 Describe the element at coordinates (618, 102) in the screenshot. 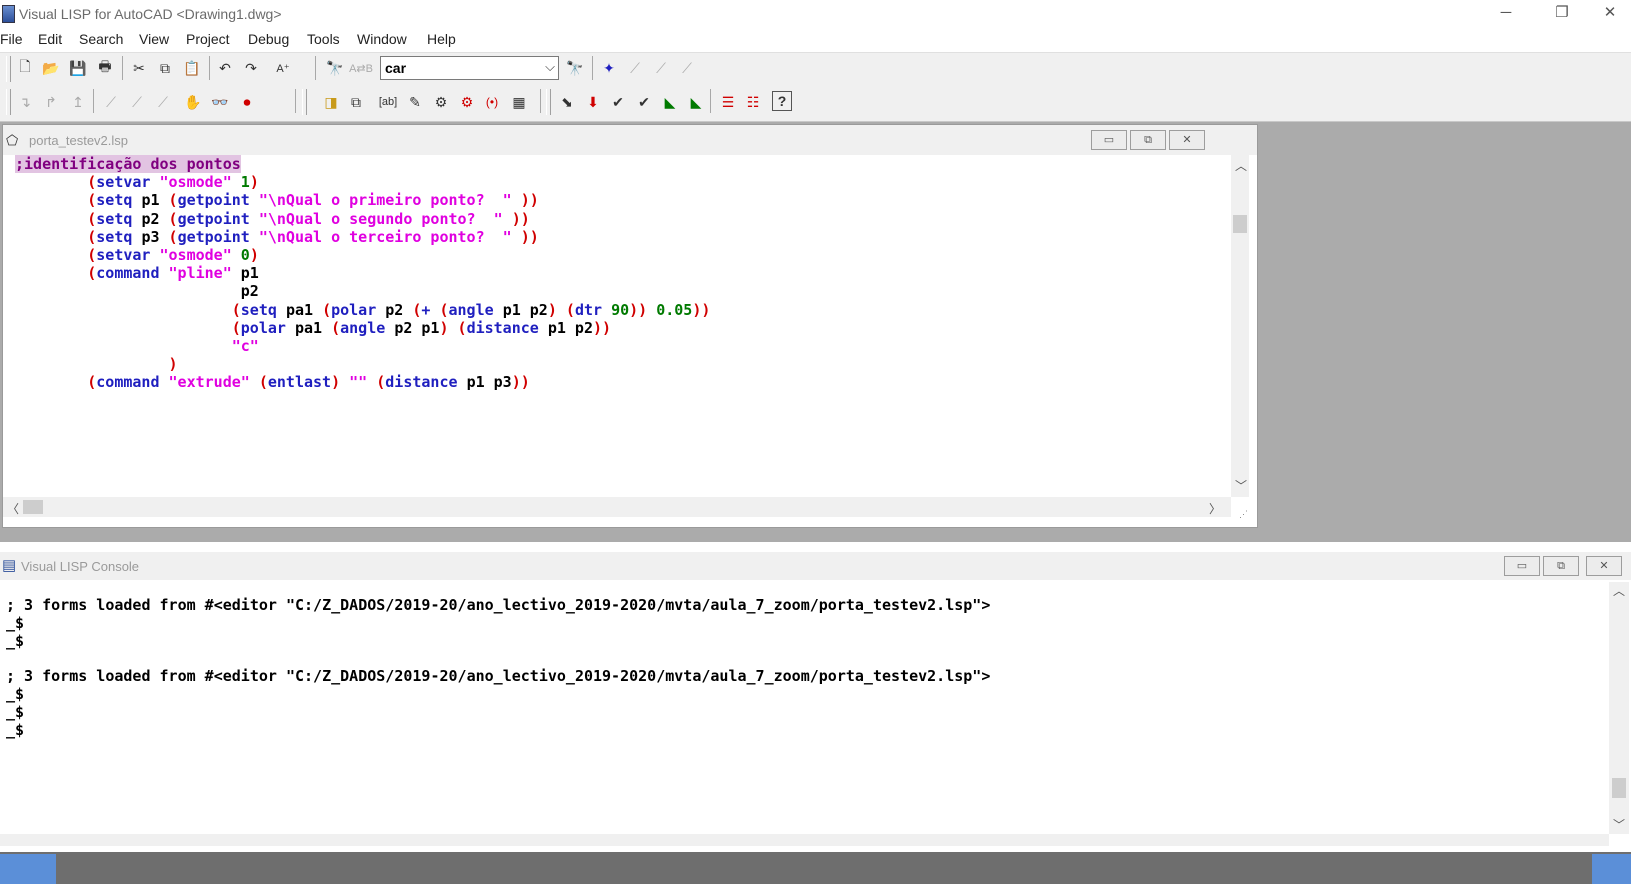

I see `symbol-service-icon: ✔` at that location.